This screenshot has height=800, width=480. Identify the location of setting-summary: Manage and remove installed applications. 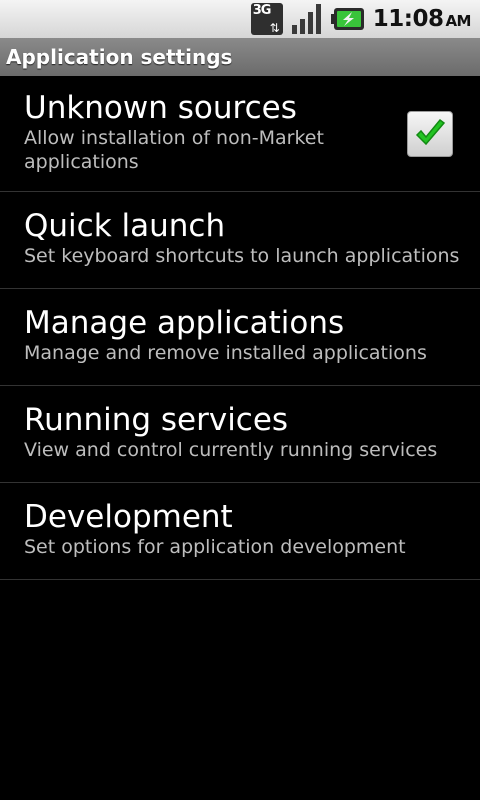
(225, 353).